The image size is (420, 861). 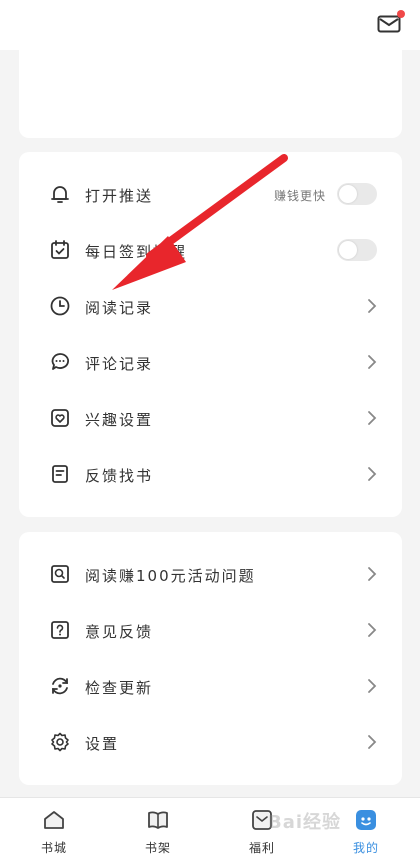 What do you see at coordinates (299, 195) in the screenshot?
I see `push-hint-text: 赚钱更快` at bounding box center [299, 195].